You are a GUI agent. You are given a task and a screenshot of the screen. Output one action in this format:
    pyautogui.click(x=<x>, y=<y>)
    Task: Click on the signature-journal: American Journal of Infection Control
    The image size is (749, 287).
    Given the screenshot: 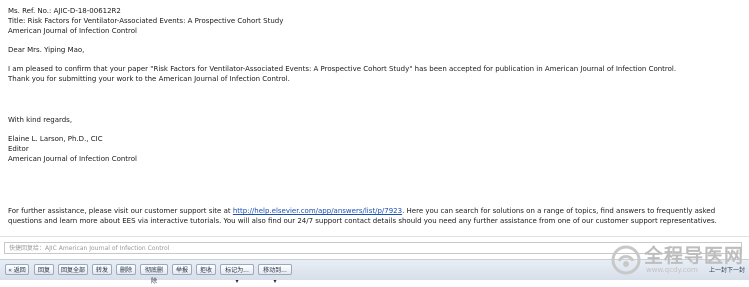 What is the action you would take?
    pyautogui.click(x=73, y=159)
    